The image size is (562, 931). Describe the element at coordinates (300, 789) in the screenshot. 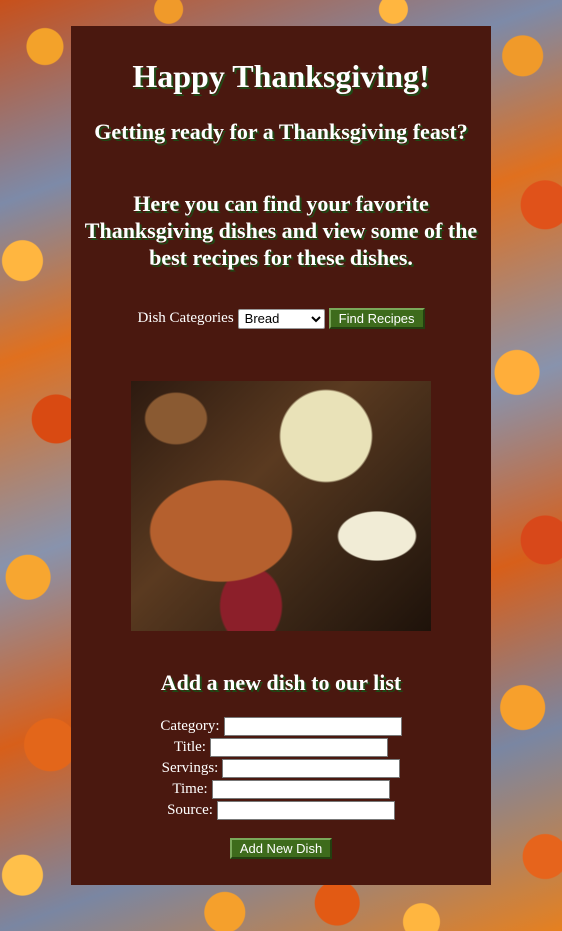

I see `time-input` at that location.